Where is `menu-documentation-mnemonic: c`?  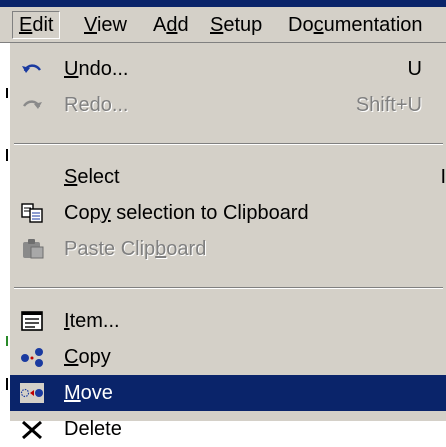 menu-documentation-mnemonic: c is located at coordinates (318, 25).